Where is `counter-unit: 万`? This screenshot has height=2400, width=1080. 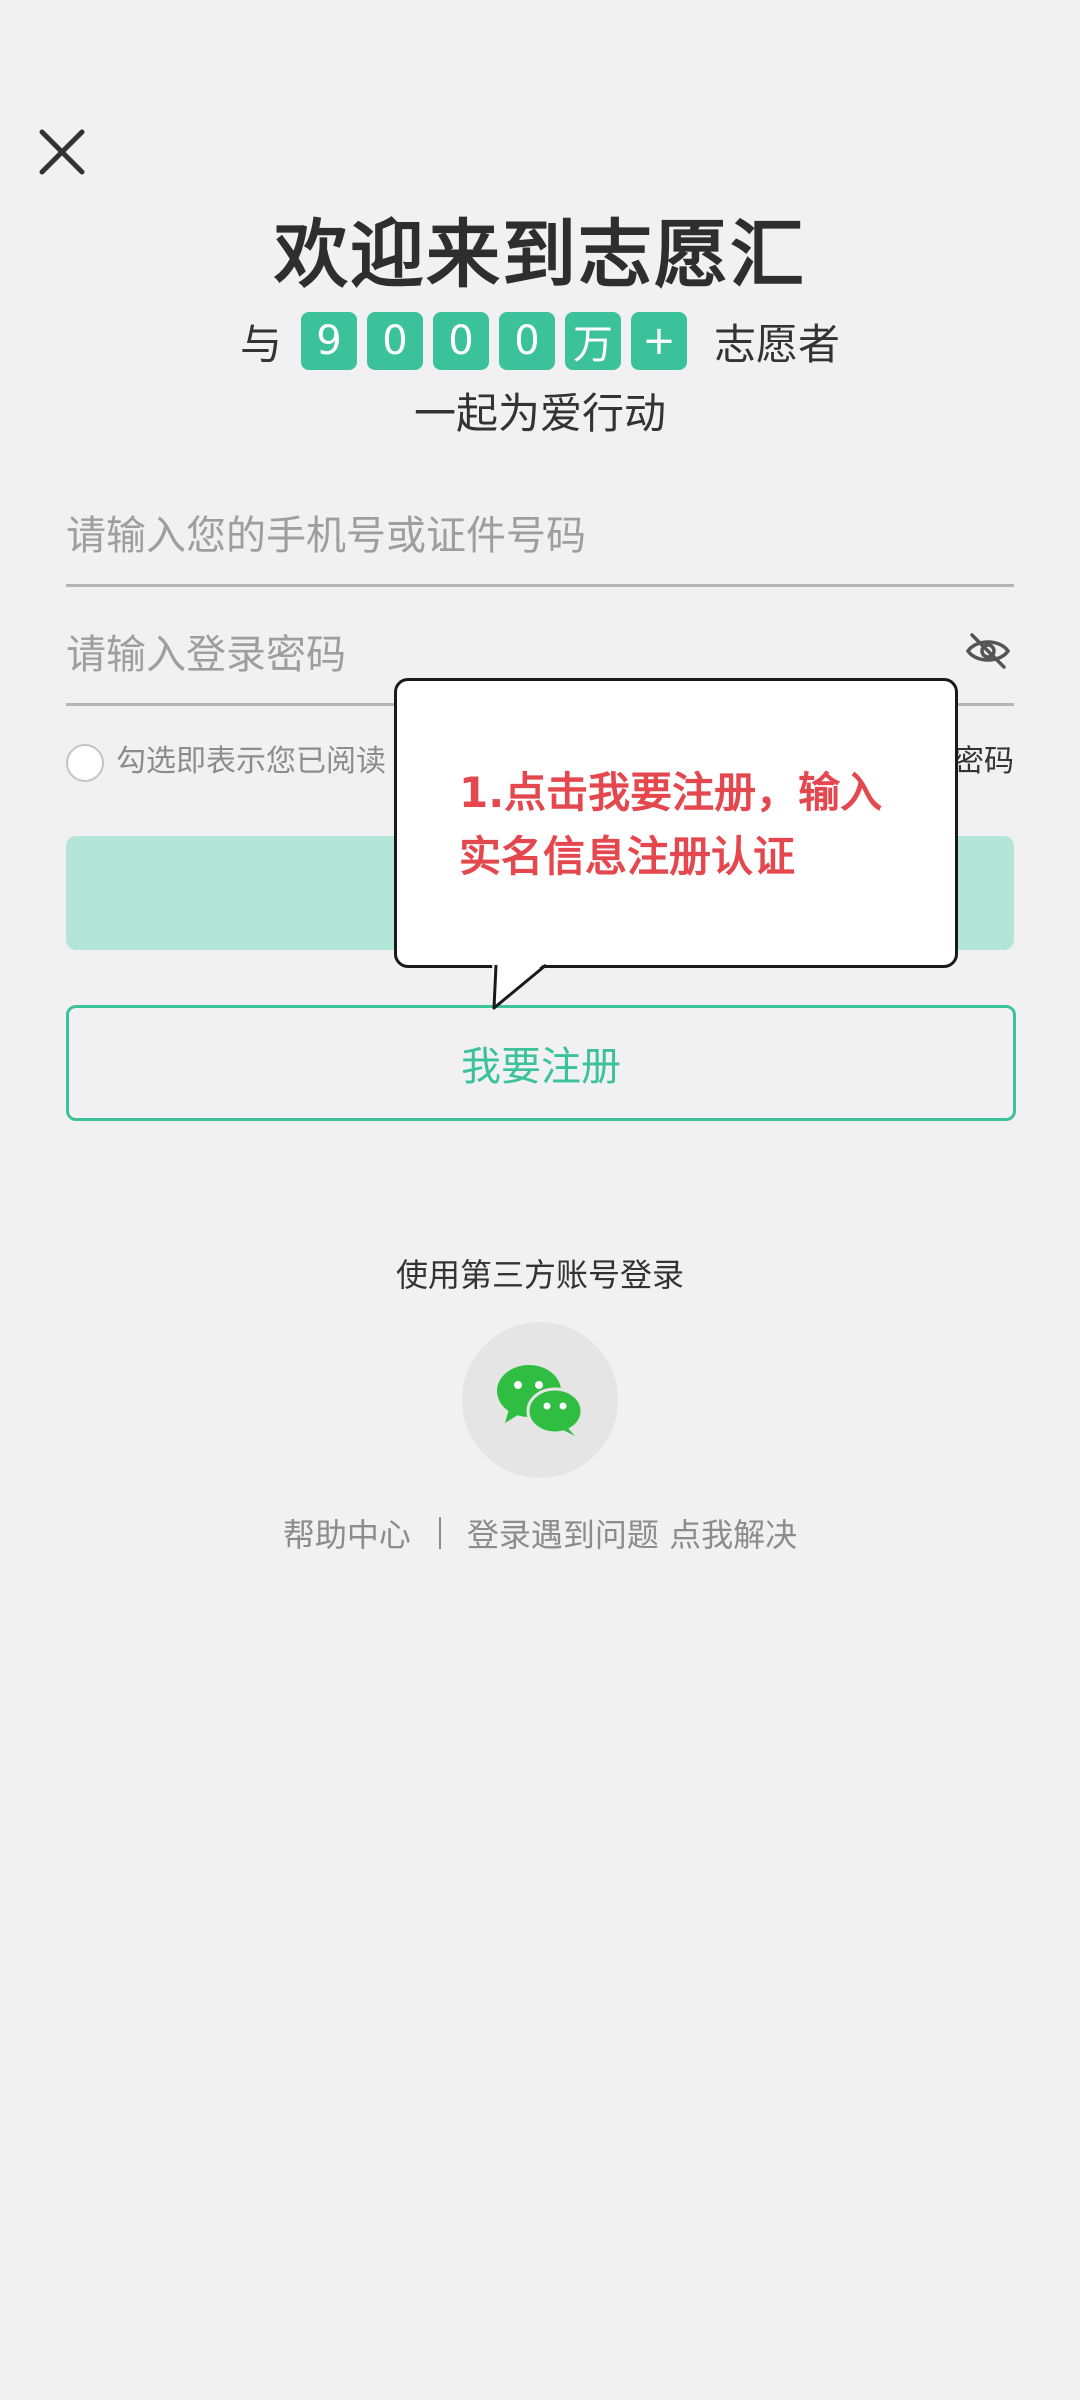
counter-unit: 万 is located at coordinates (593, 341).